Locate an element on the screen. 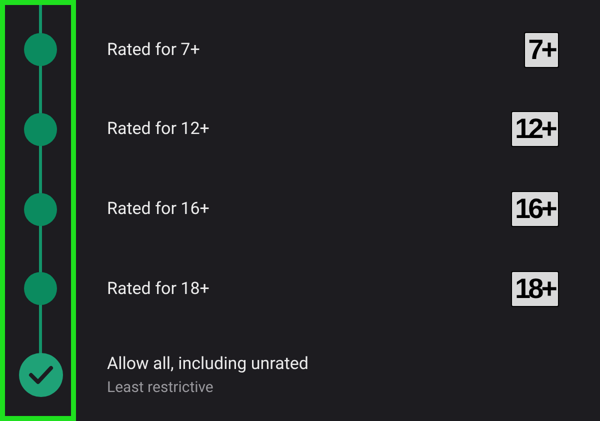  age-rating-badge: 18+ is located at coordinates (535, 288).